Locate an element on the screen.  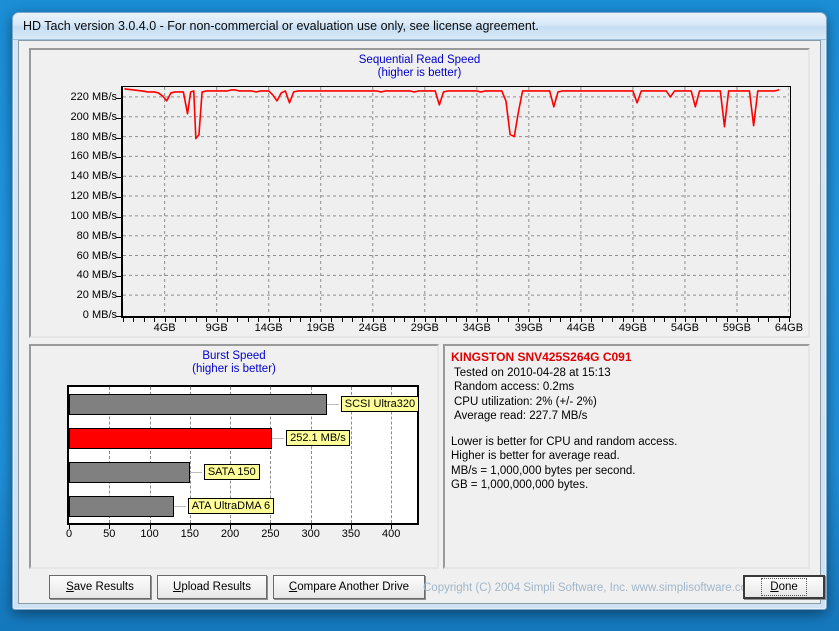
sequential-x-tick-label: 14GB is located at coordinates (268, 328).